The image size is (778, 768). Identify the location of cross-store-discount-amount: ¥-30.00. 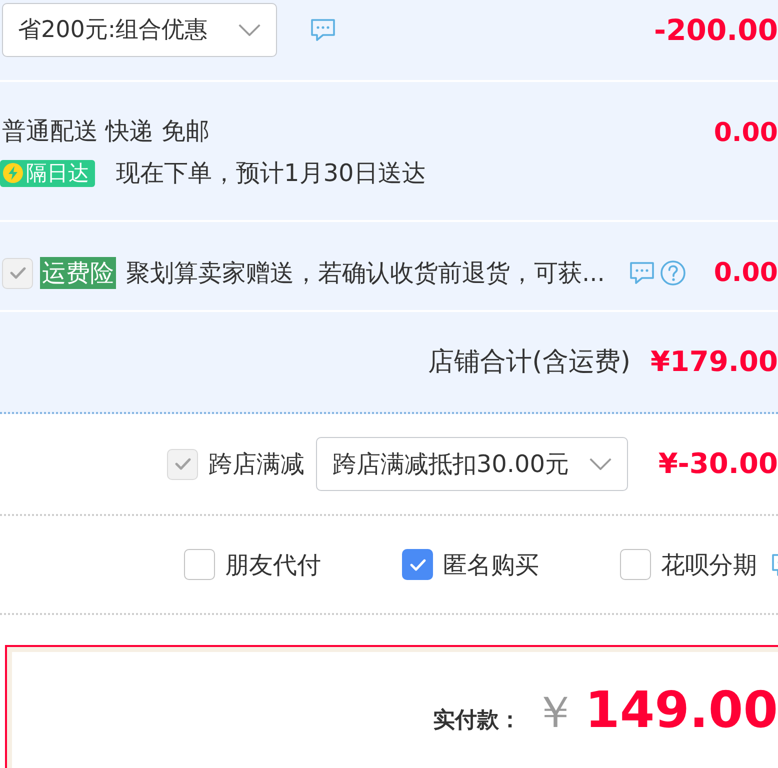
(718, 464).